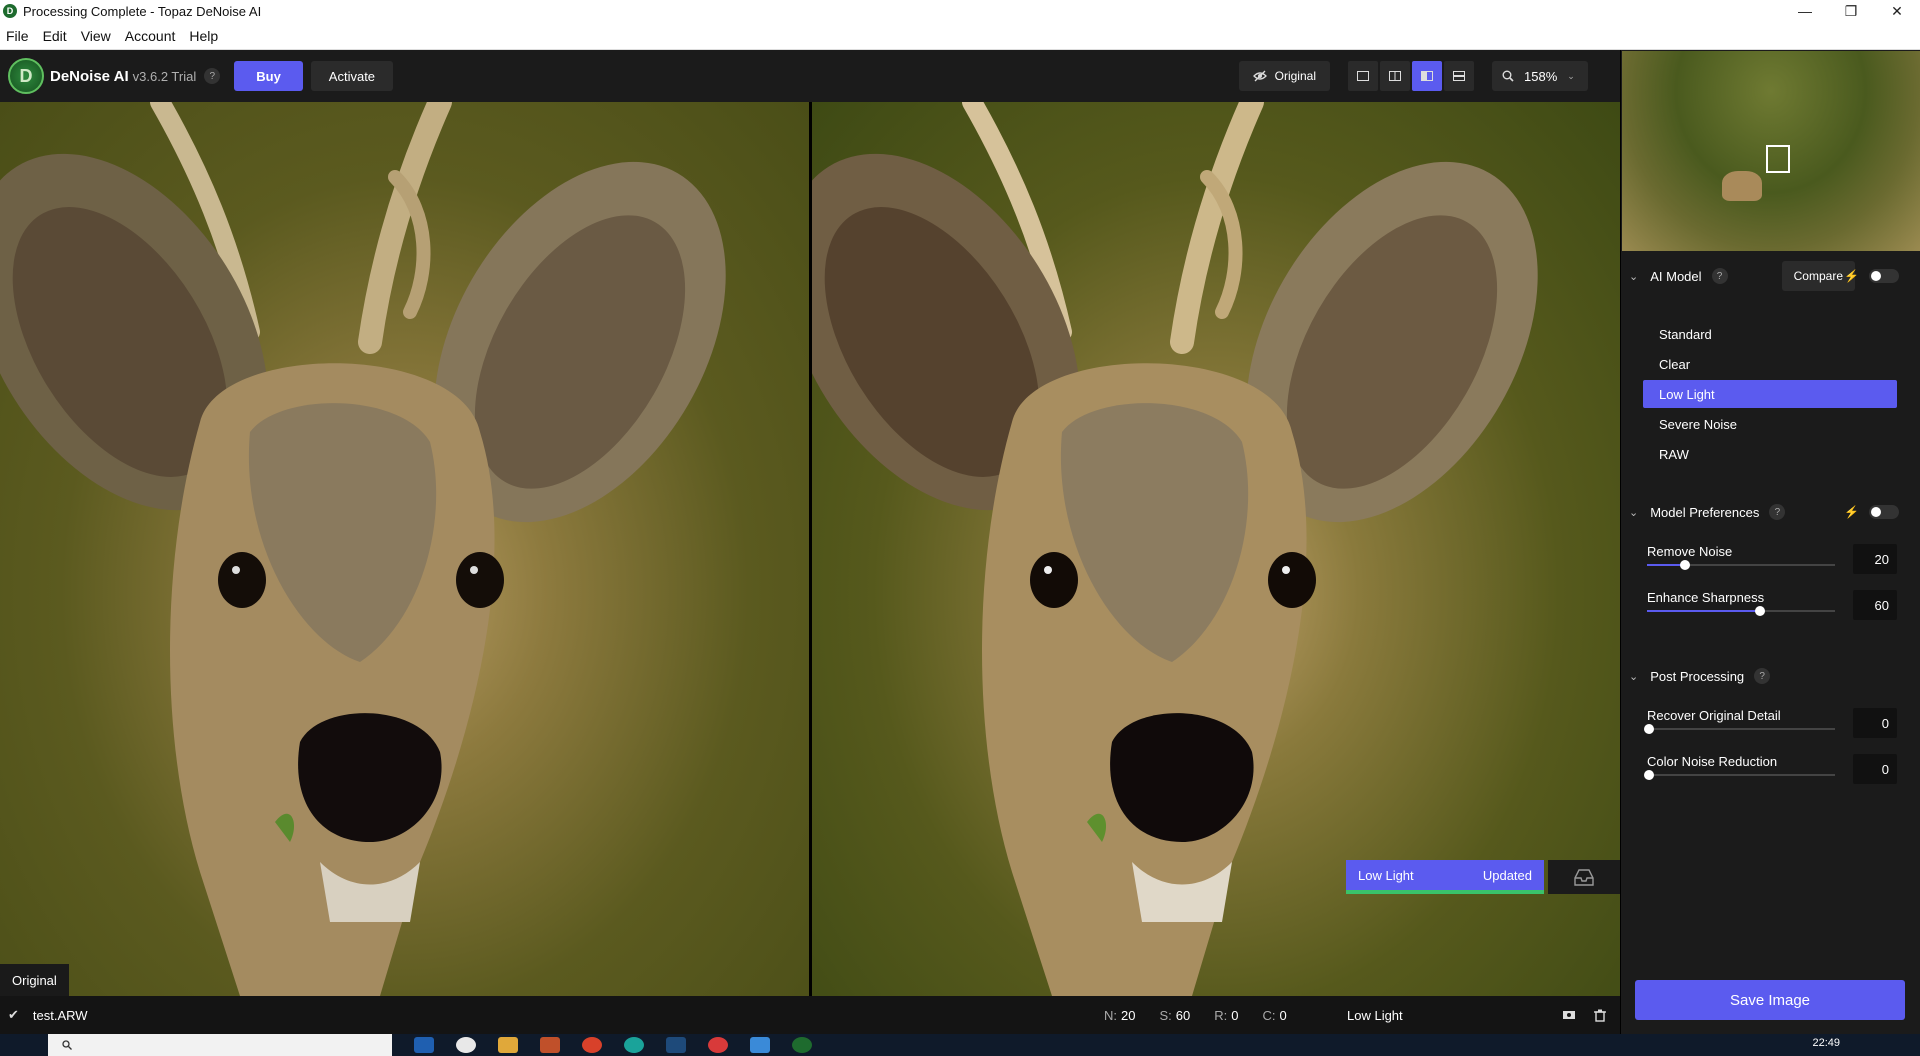 This screenshot has width=1920, height=1056. Describe the element at coordinates (1235, 1015) in the screenshot. I see `stat-r-value: 0` at that location.